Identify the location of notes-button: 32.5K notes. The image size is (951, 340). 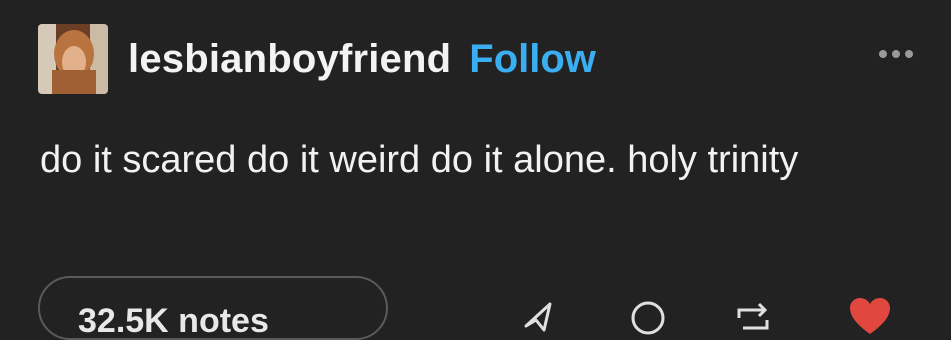
(213, 308).